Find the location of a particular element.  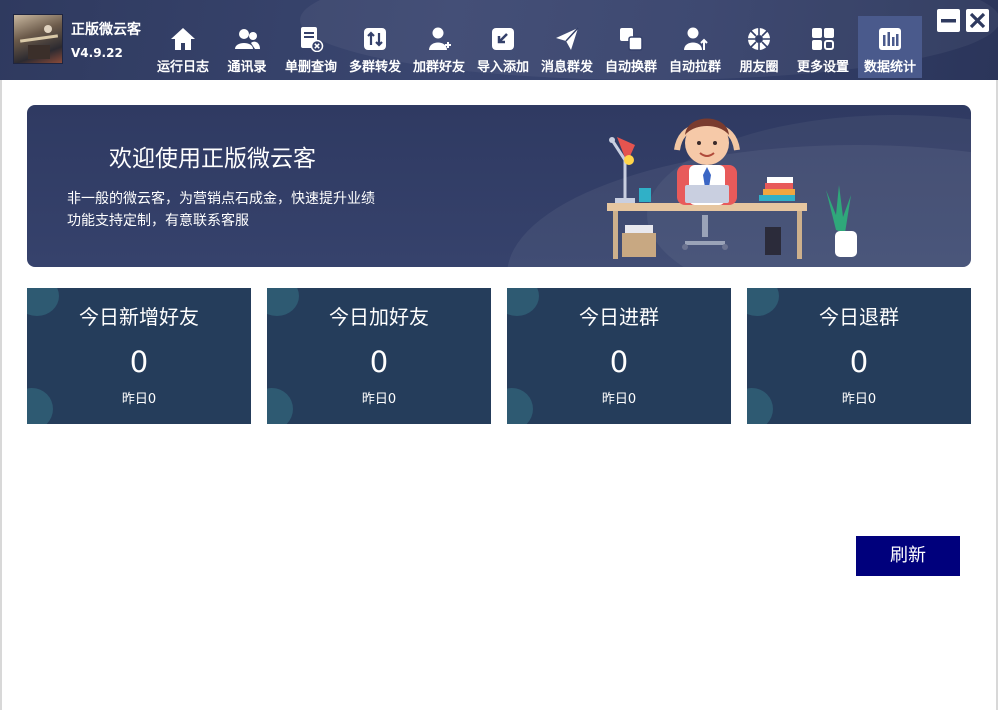

toolbar-item-label: 导入添加 is located at coordinates (502, 67).